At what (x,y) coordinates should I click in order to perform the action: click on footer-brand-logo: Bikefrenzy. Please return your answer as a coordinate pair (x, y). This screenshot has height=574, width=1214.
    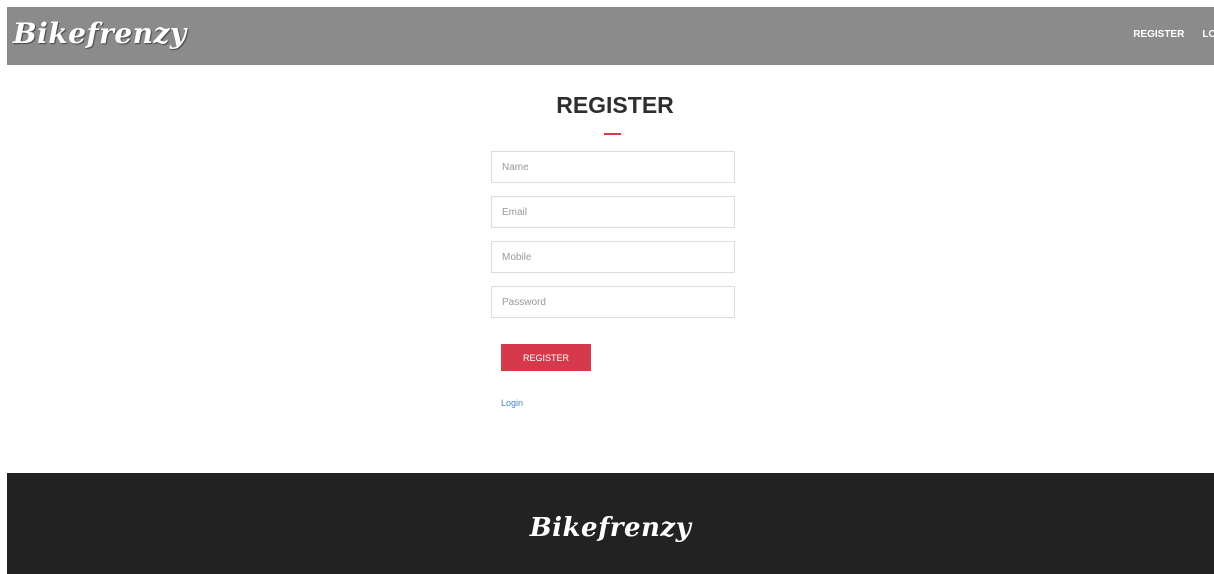
    Looking at the image, I should click on (610, 528).